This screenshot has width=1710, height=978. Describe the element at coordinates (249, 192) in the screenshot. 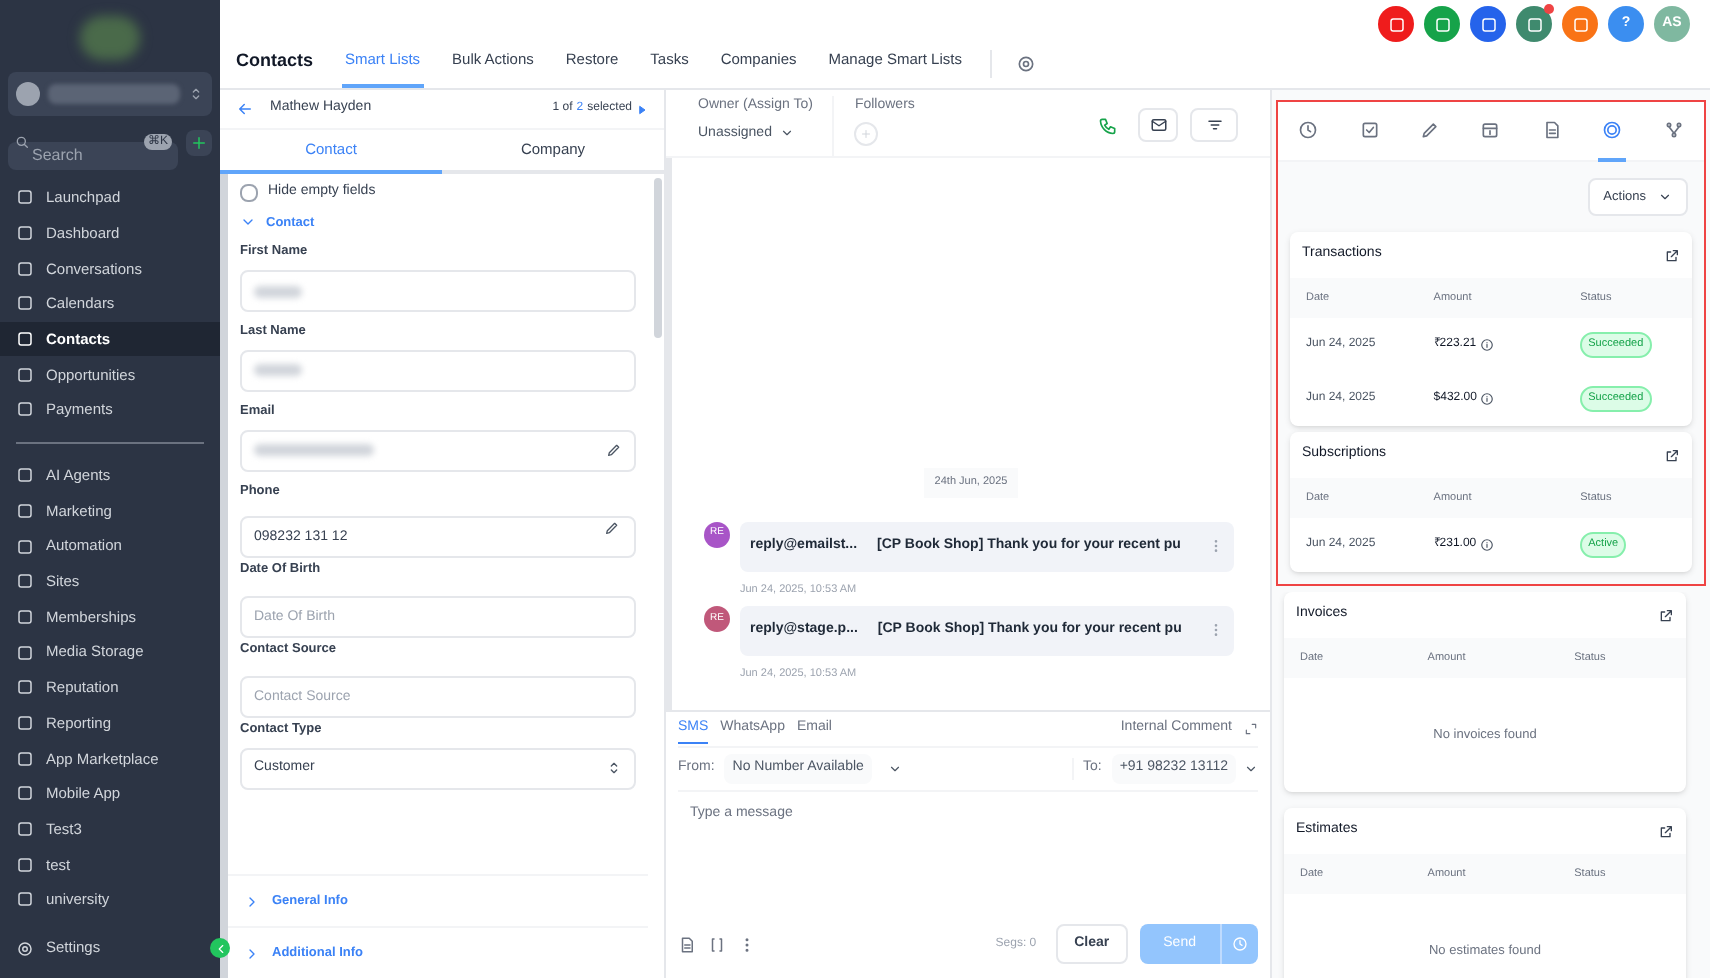

I see `checkbox` at that location.